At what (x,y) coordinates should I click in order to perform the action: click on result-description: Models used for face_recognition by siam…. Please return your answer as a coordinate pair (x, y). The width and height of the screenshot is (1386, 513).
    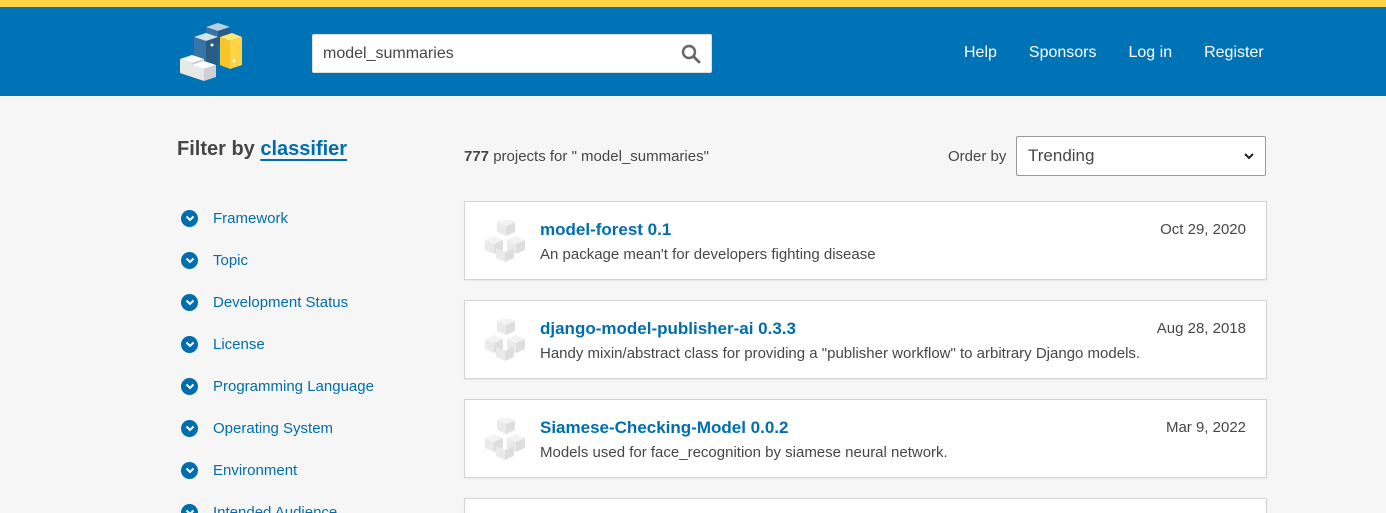
    Looking at the image, I should click on (744, 452).